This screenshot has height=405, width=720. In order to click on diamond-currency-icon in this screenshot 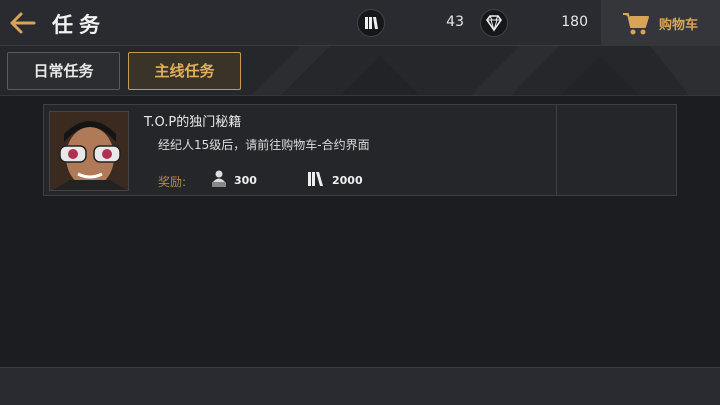, I will do `click(494, 23)`.